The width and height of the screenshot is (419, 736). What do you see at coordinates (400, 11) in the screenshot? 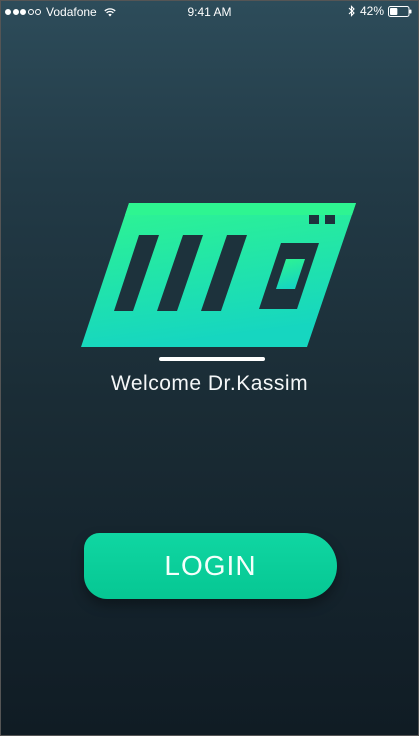
I see `battery-icon` at bounding box center [400, 11].